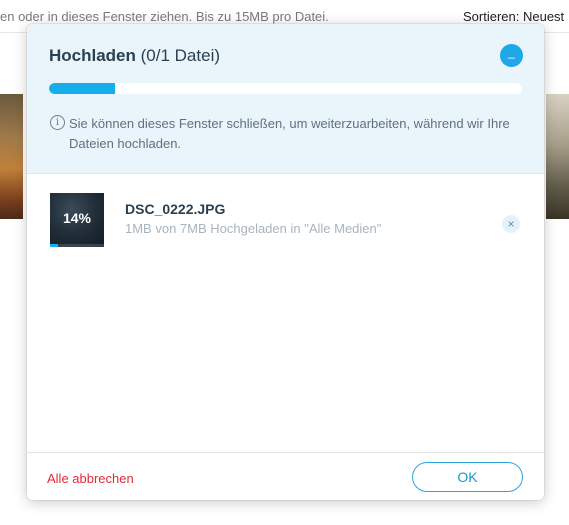  I want to click on remove-file-button: ×, so click(511, 224).